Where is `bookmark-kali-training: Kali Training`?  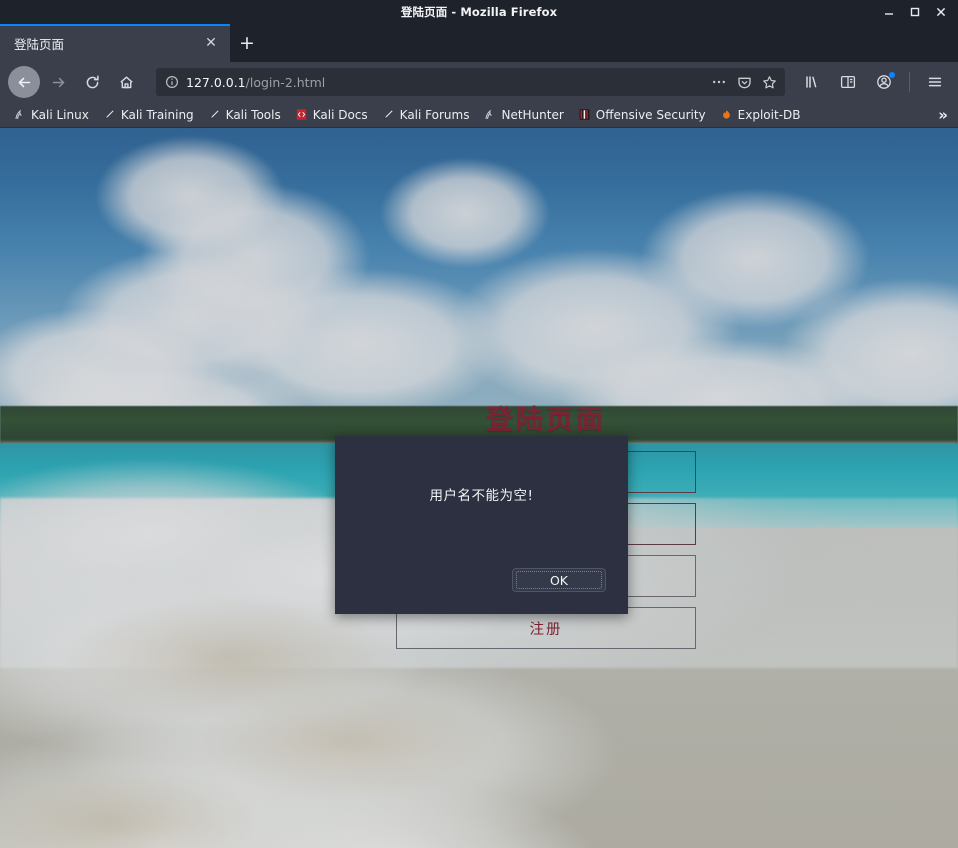 bookmark-kali-training: Kali Training is located at coordinates (148, 115).